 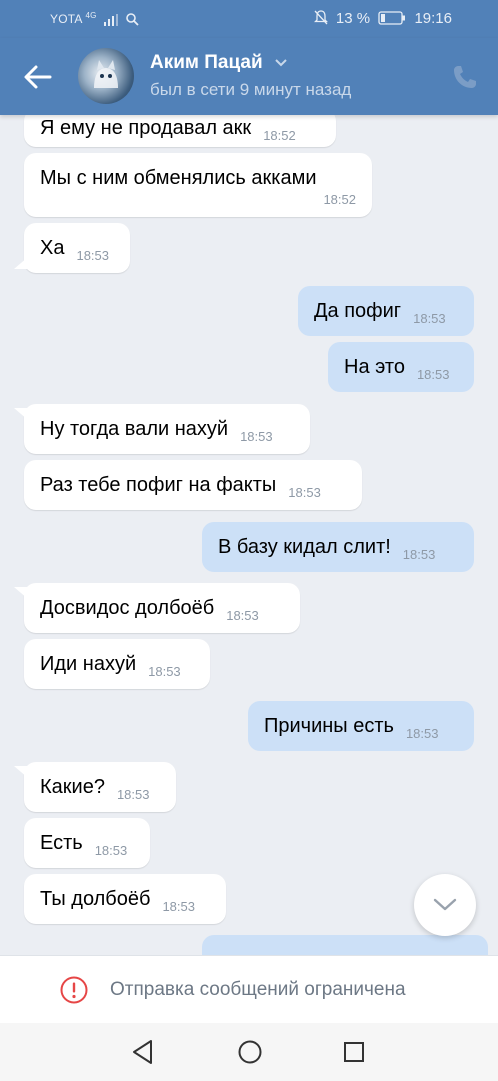 I want to click on battery-icon, so click(x=392, y=18).